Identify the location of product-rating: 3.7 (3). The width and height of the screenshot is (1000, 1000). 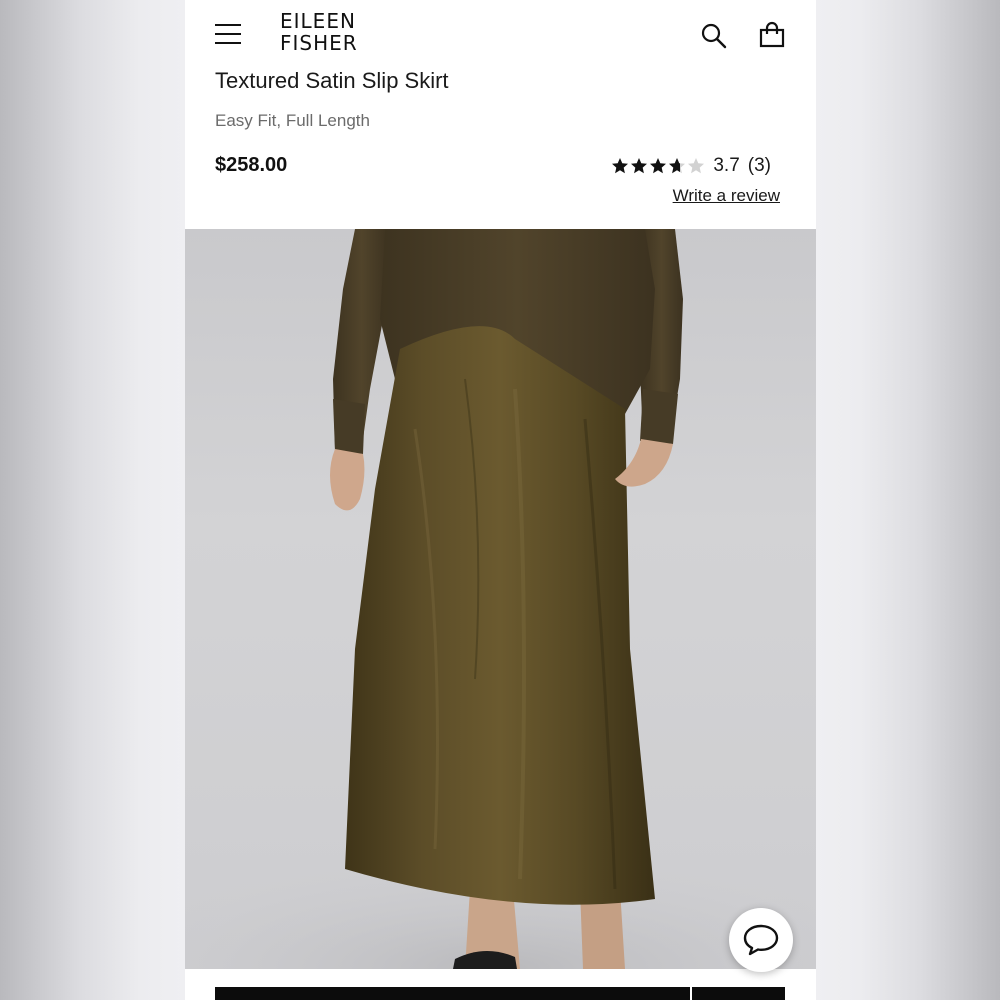
(691, 166).